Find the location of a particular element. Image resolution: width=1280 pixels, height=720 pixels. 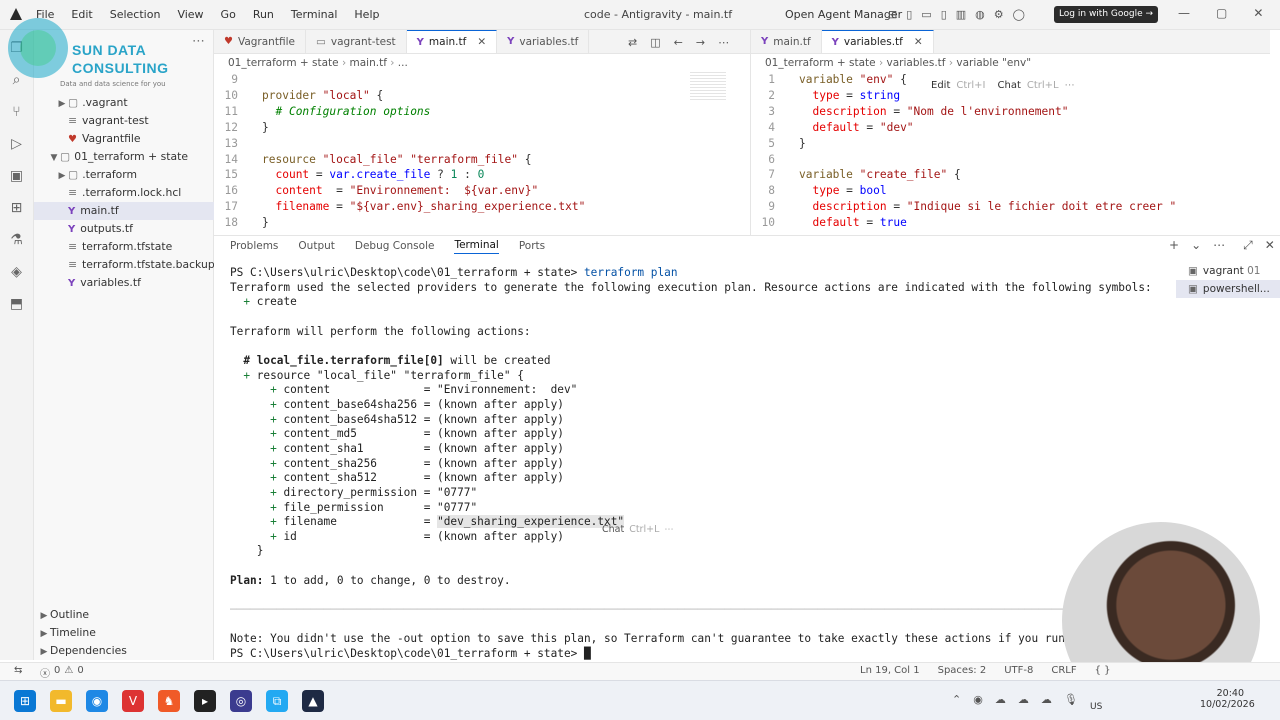

tree-item: ♥ Vagrantfile is located at coordinates (124, 139).